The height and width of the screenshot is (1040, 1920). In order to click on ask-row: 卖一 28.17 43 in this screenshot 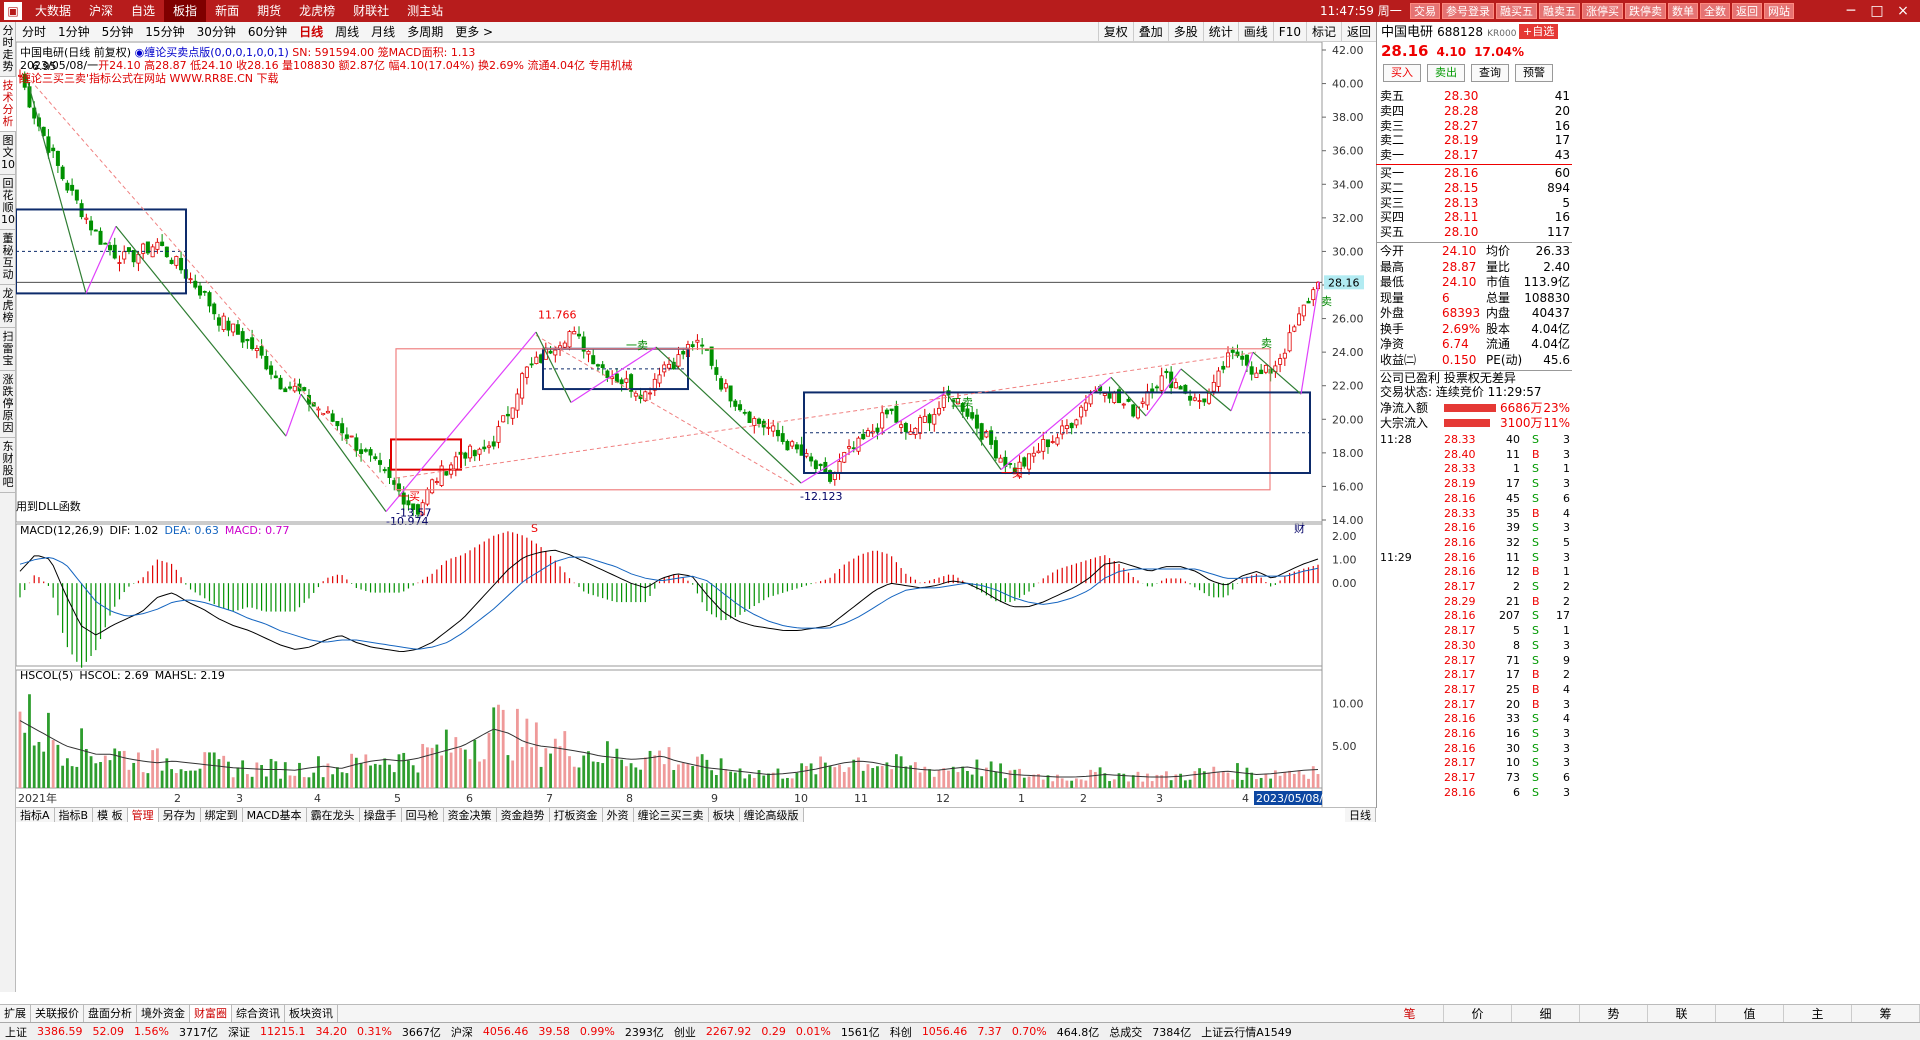, I will do `click(1476, 155)`.